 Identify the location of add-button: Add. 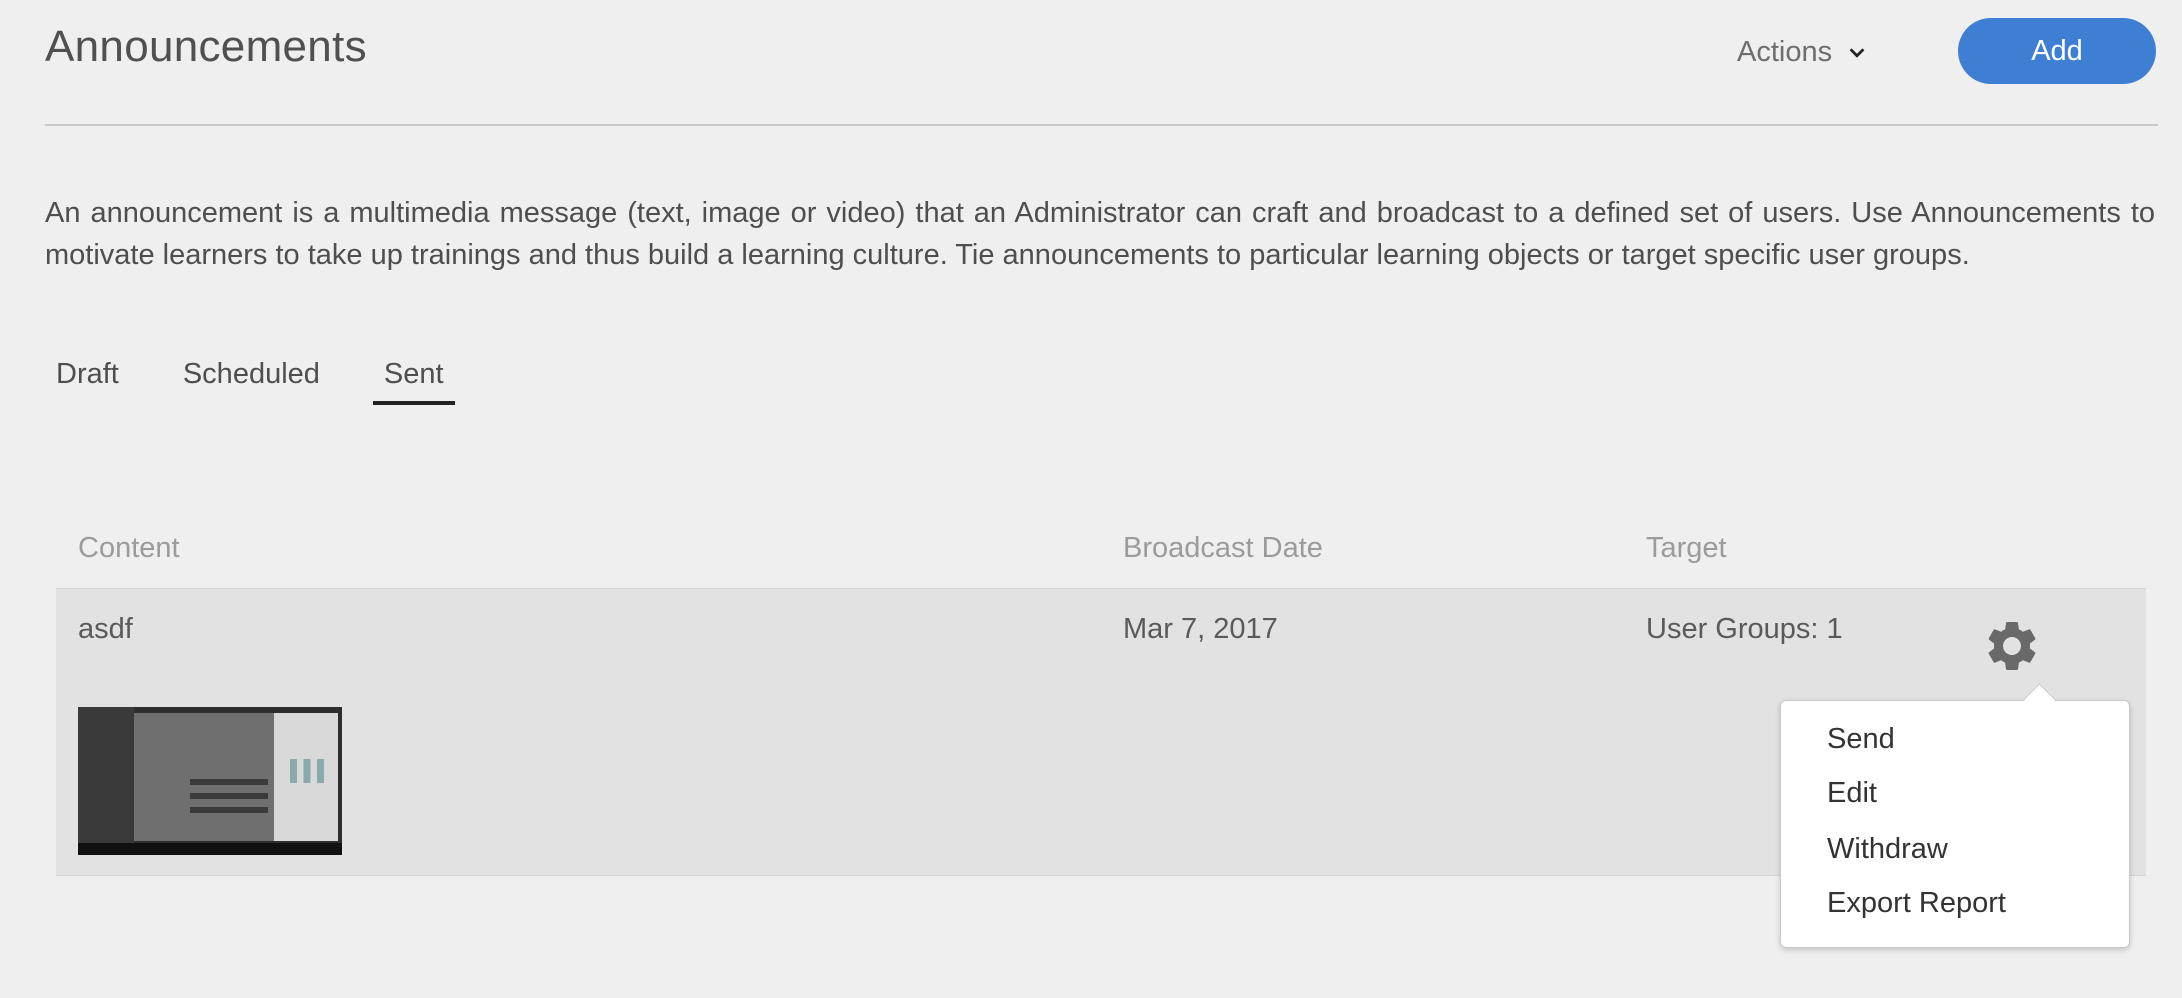
(2057, 51).